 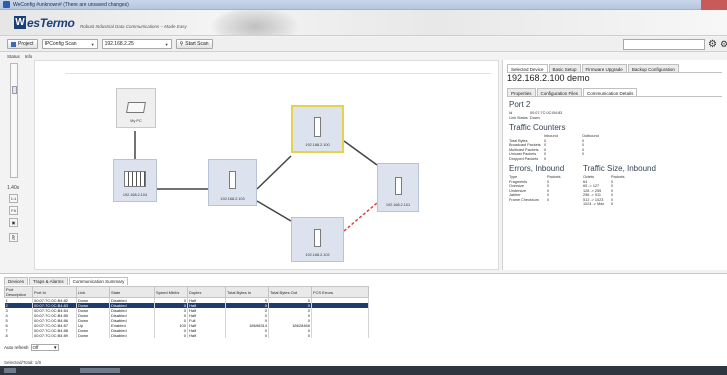 I want to click on node-192-168-2-102: 192.168.2.102, so click(x=317, y=239).